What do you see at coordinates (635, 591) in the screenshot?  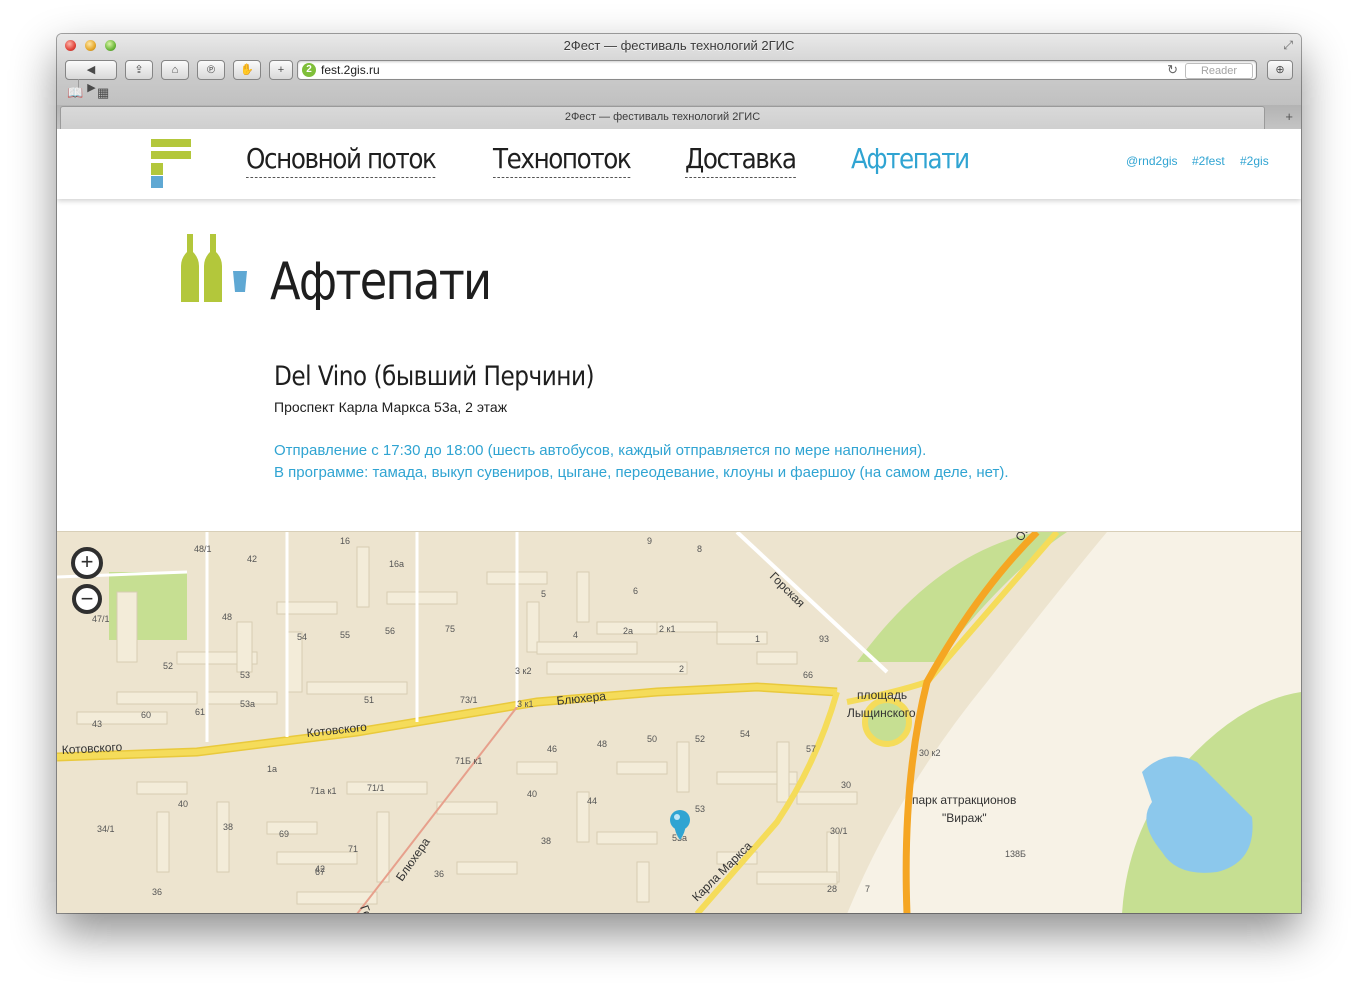 I see `map-house-number: 6` at bounding box center [635, 591].